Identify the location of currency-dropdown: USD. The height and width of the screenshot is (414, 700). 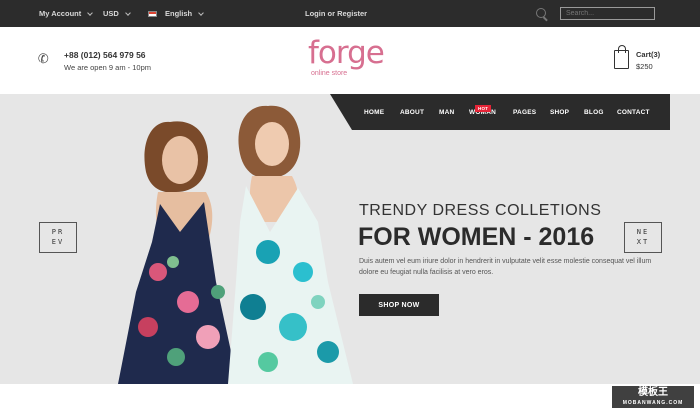
(117, 13).